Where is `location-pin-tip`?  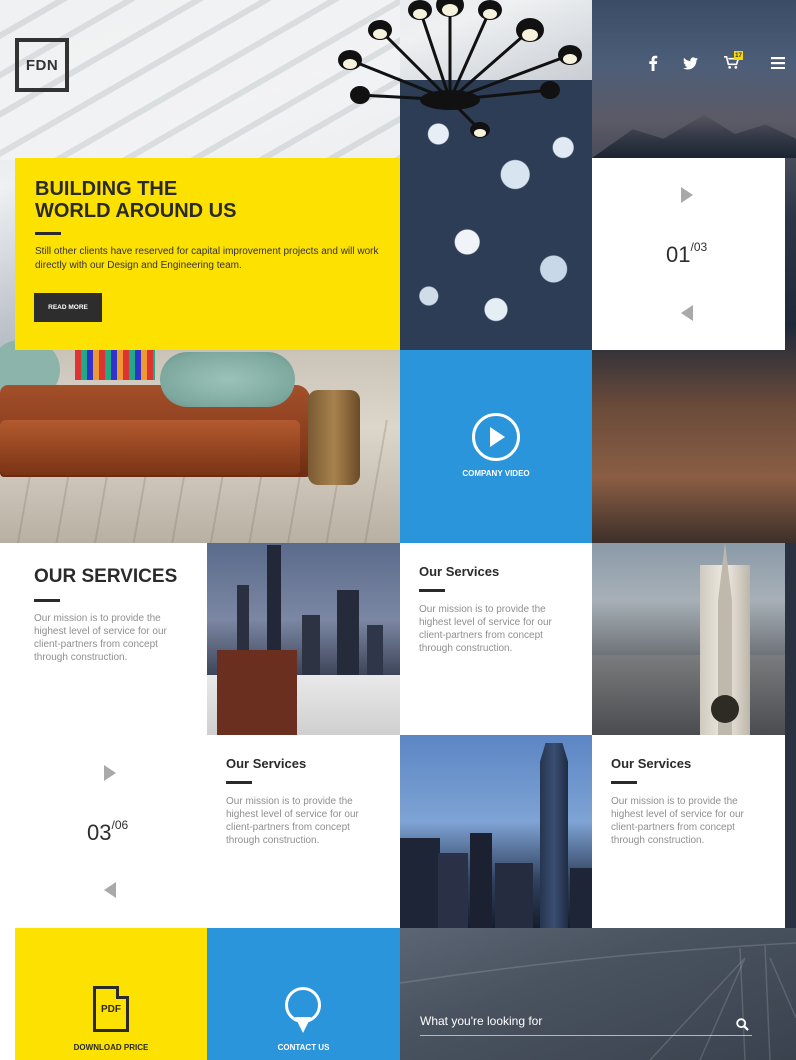 location-pin-tip is located at coordinates (303, 1025).